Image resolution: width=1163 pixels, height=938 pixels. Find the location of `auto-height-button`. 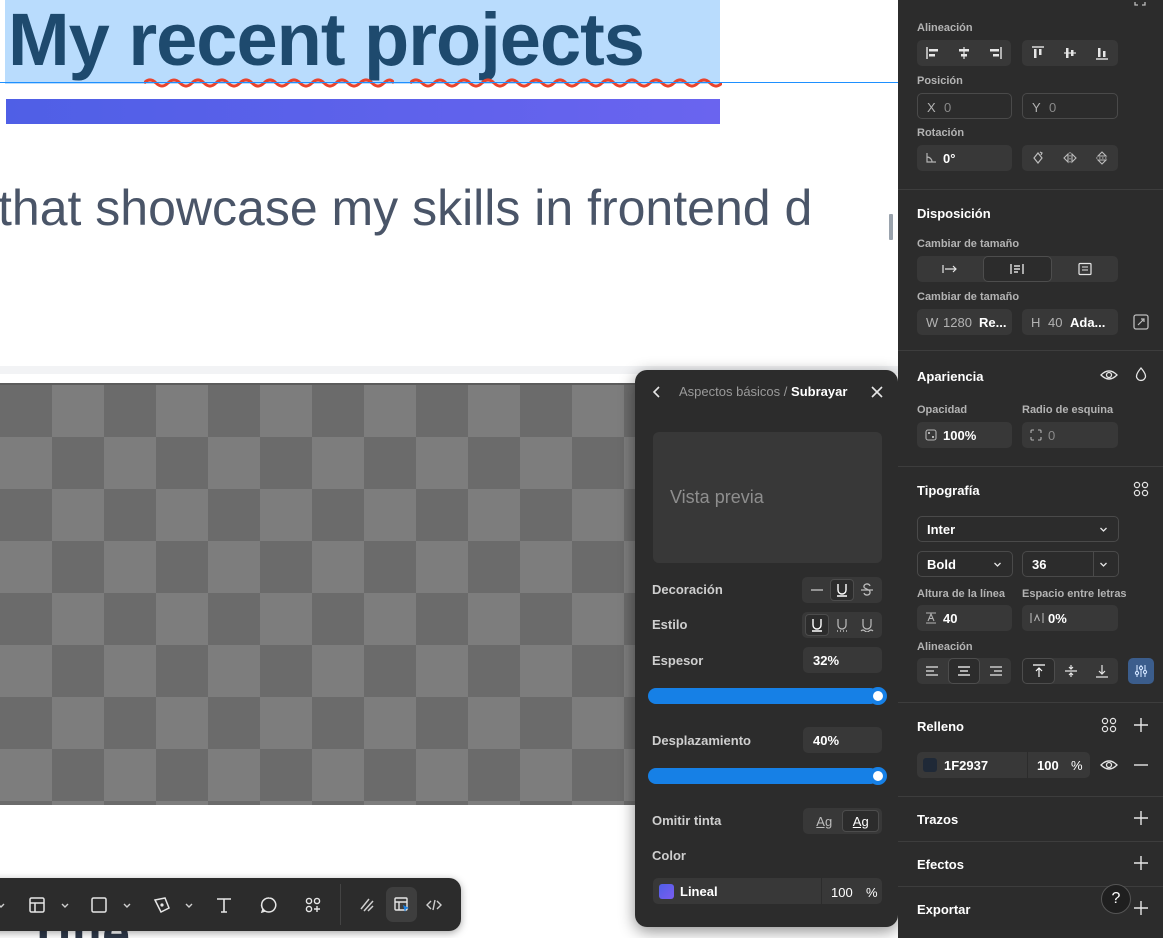

auto-height-button is located at coordinates (1017, 269).